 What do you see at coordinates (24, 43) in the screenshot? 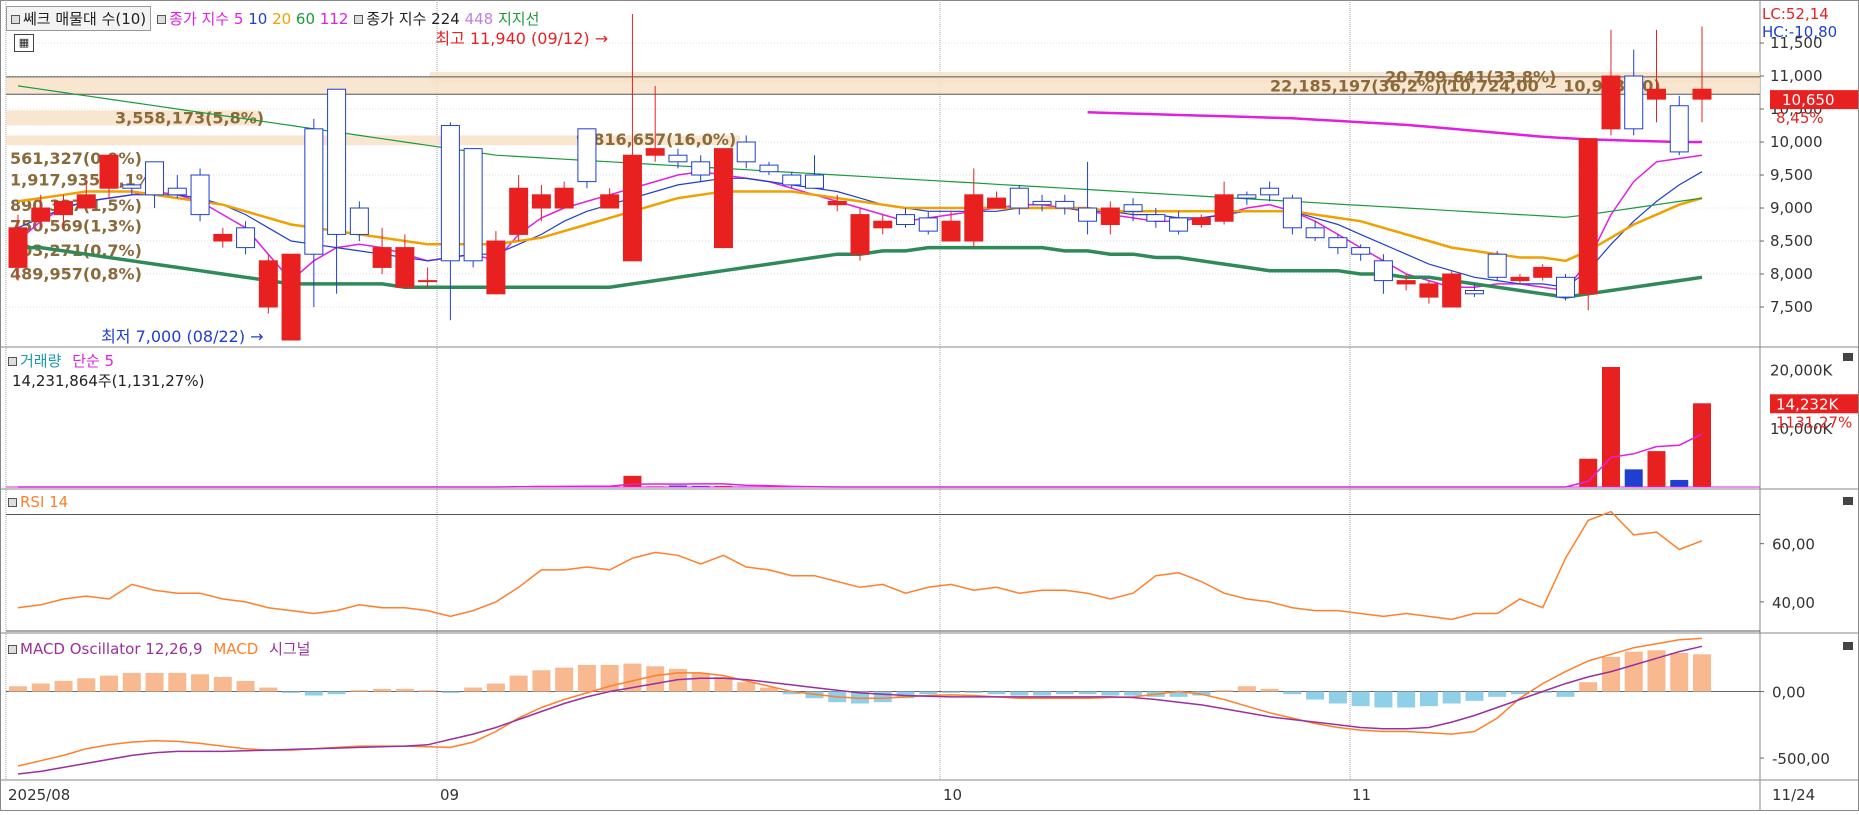
I see `table-icon: ▦` at bounding box center [24, 43].